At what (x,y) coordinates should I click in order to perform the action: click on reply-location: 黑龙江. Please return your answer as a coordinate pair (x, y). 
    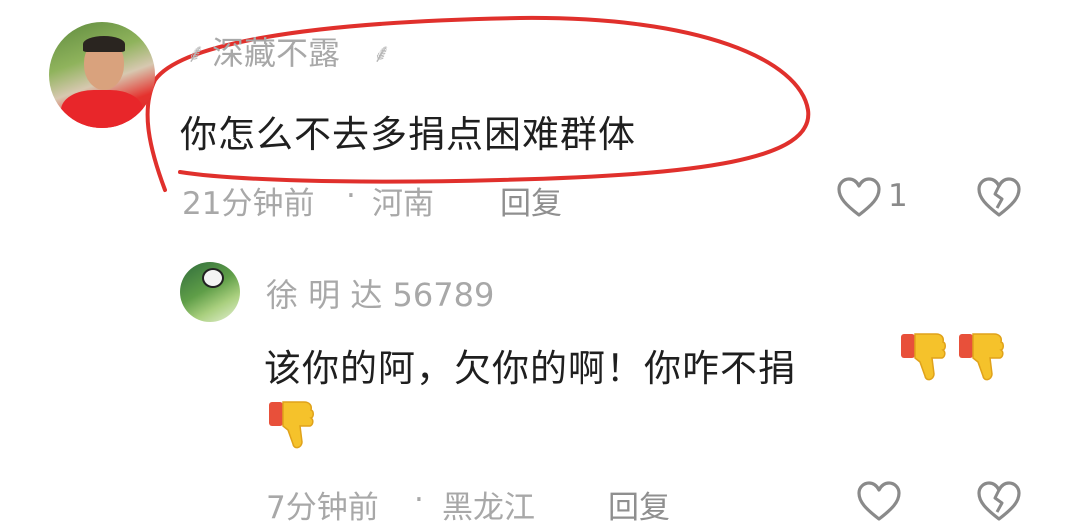
    Looking at the image, I should click on (488, 508).